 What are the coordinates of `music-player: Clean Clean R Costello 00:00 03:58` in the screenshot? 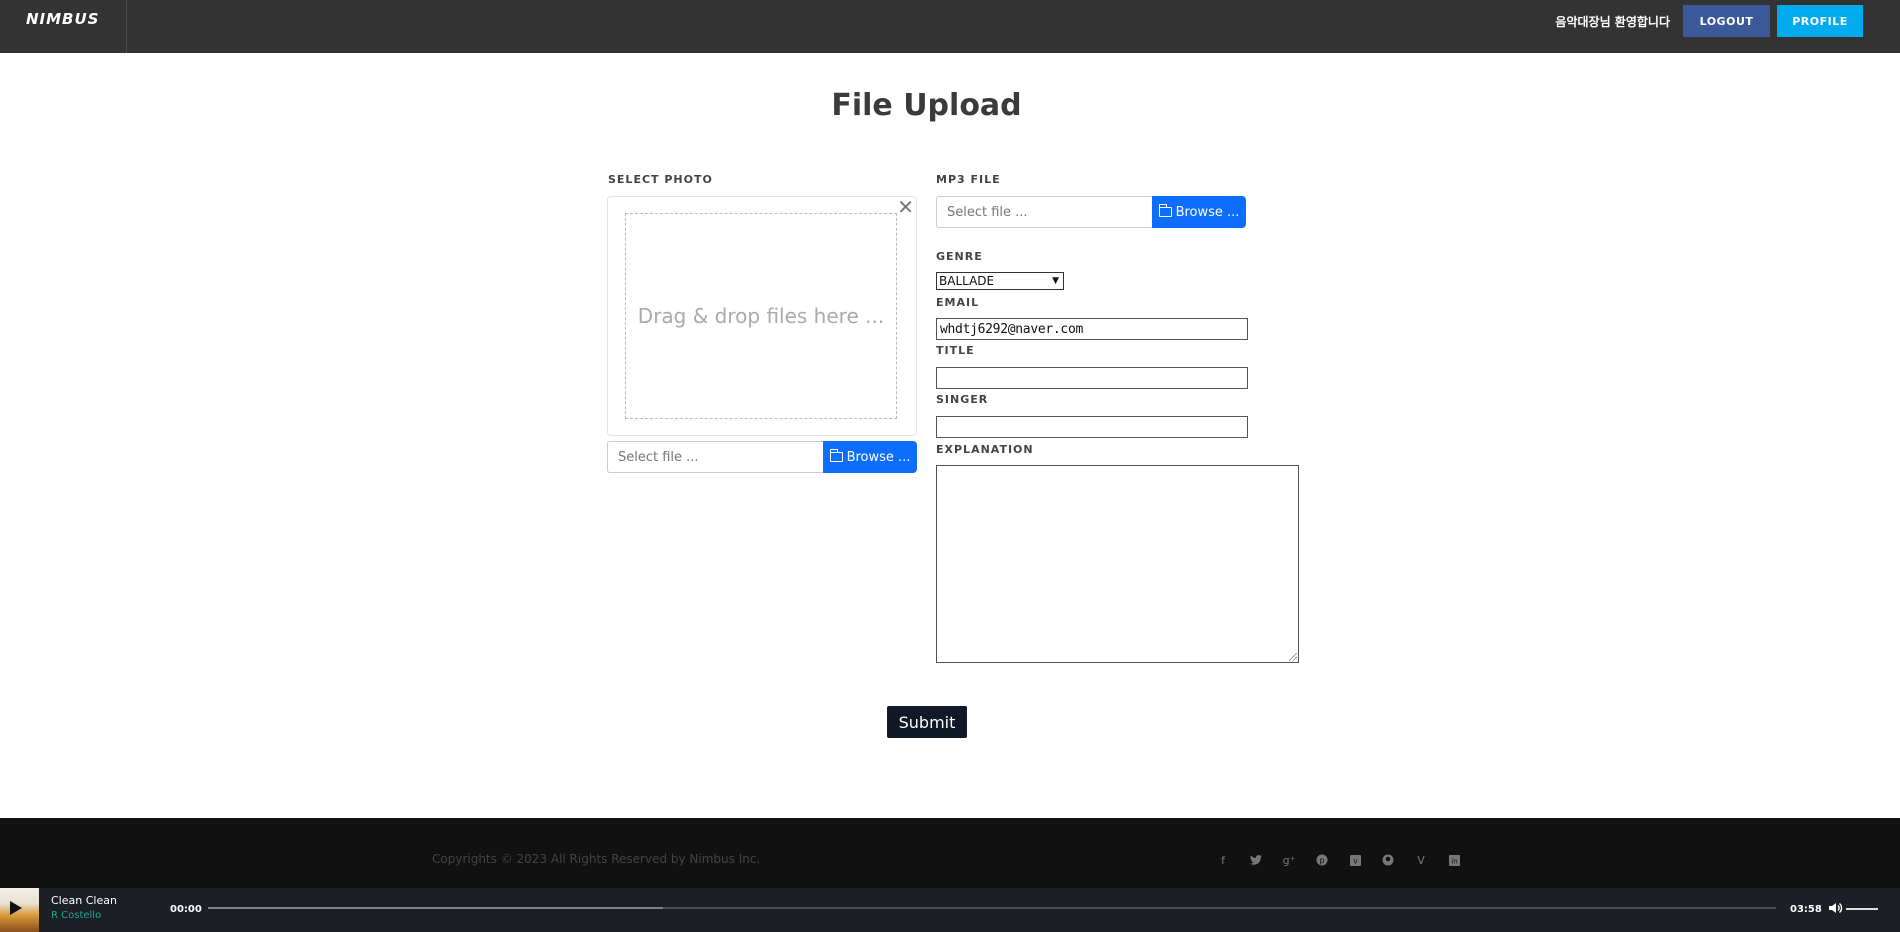 It's located at (950, 910).